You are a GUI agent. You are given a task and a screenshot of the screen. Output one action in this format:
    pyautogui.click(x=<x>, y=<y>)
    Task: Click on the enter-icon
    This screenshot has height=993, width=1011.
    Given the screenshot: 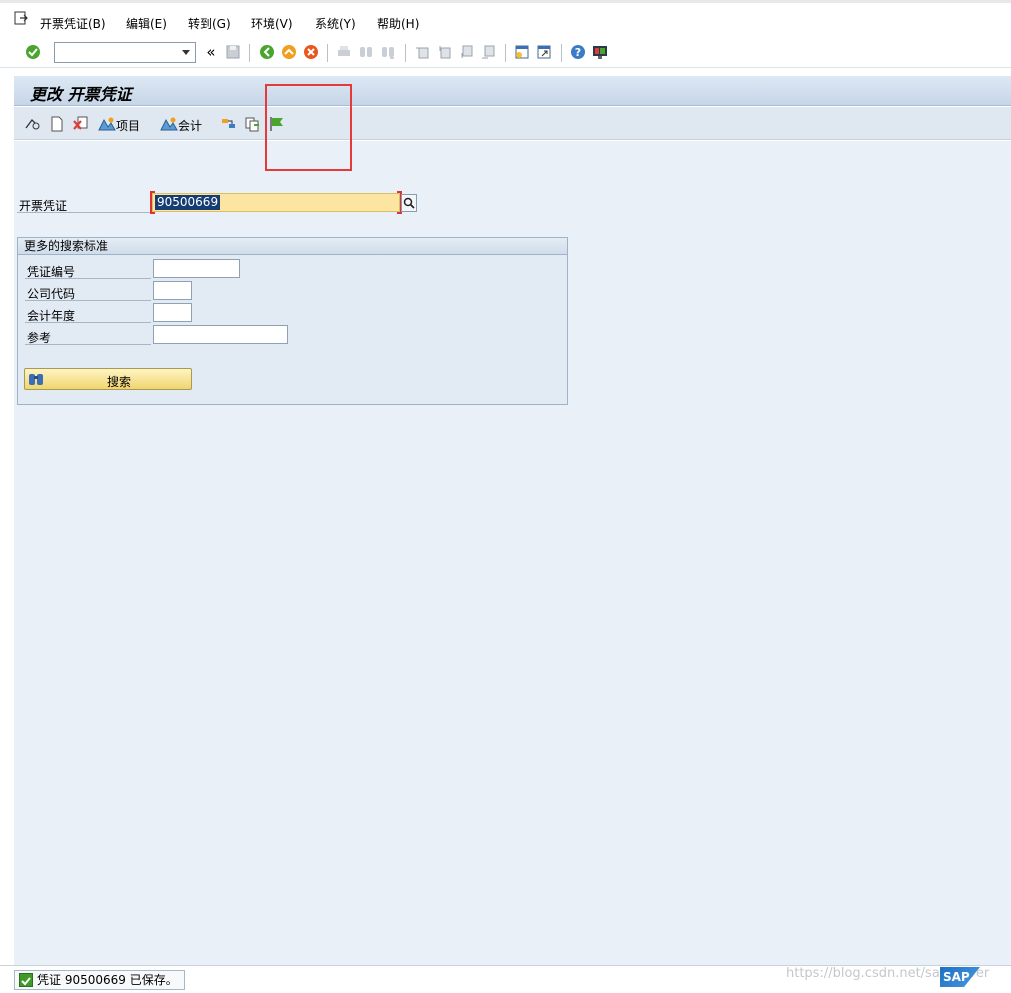 What is the action you would take?
    pyautogui.click(x=33, y=52)
    